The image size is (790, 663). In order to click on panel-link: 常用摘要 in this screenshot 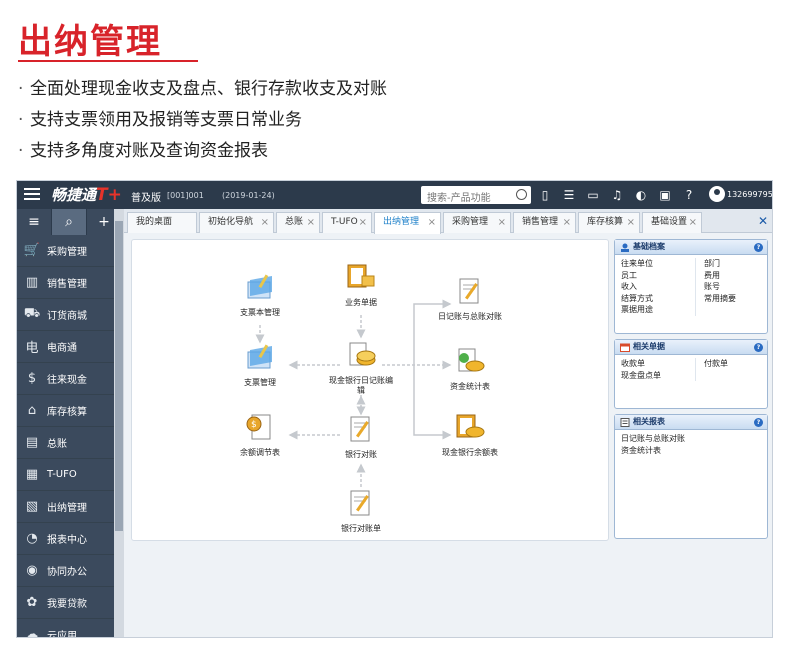, I will do `click(720, 299)`.